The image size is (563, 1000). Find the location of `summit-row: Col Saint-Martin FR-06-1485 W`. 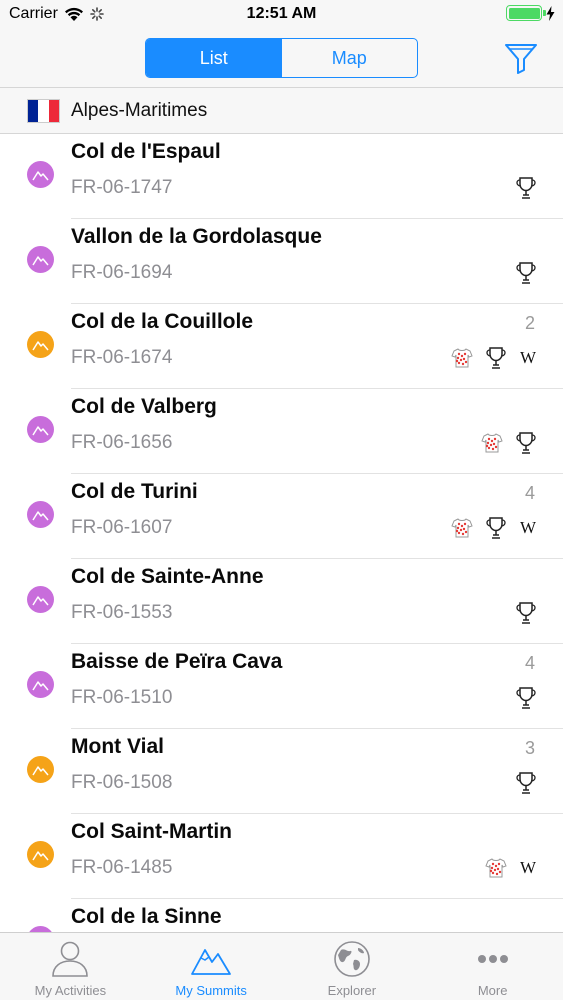

summit-row: Col Saint-Martin FR-06-1485 W is located at coordinates (281, 856).